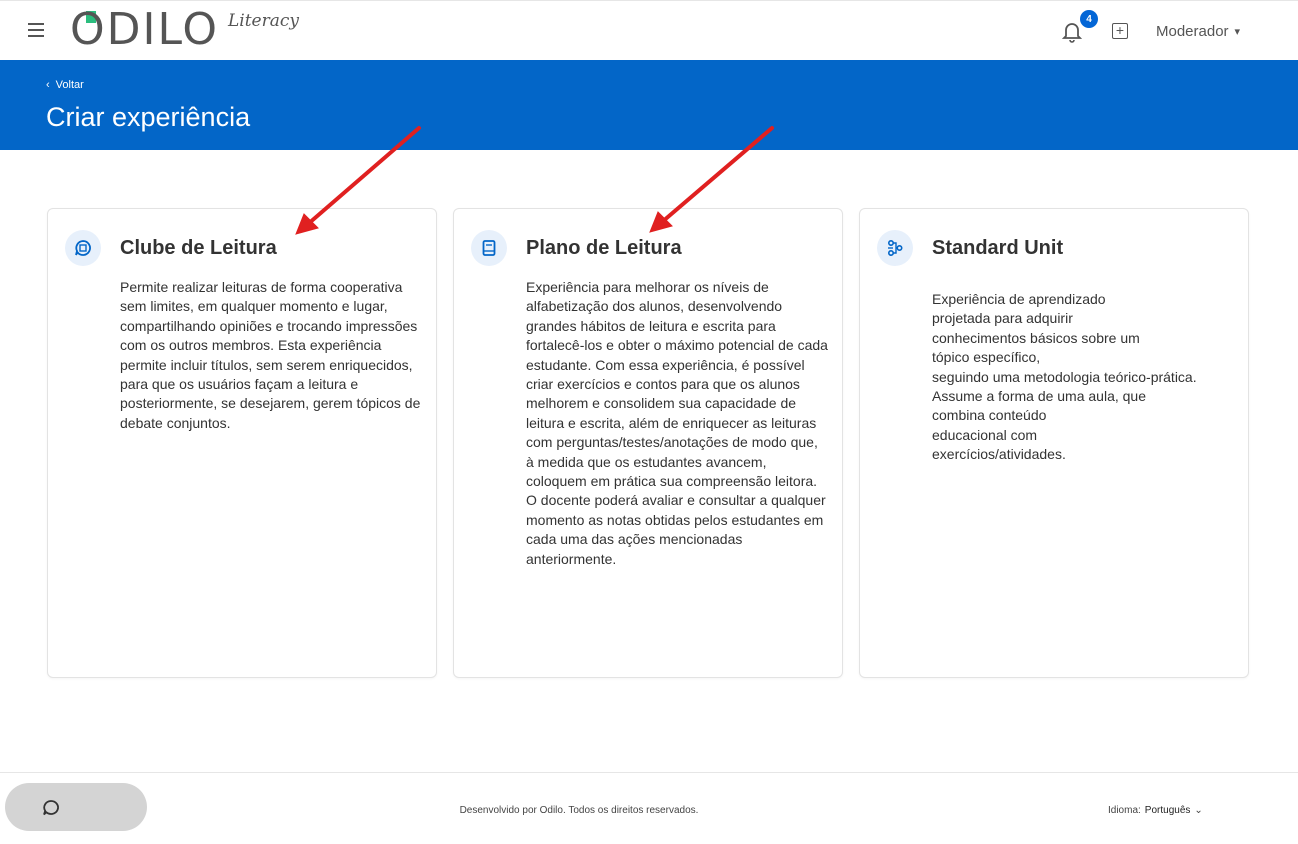 This screenshot has width=1298, height=844. I want to click on back-label: Voltar, so click(69, 85).